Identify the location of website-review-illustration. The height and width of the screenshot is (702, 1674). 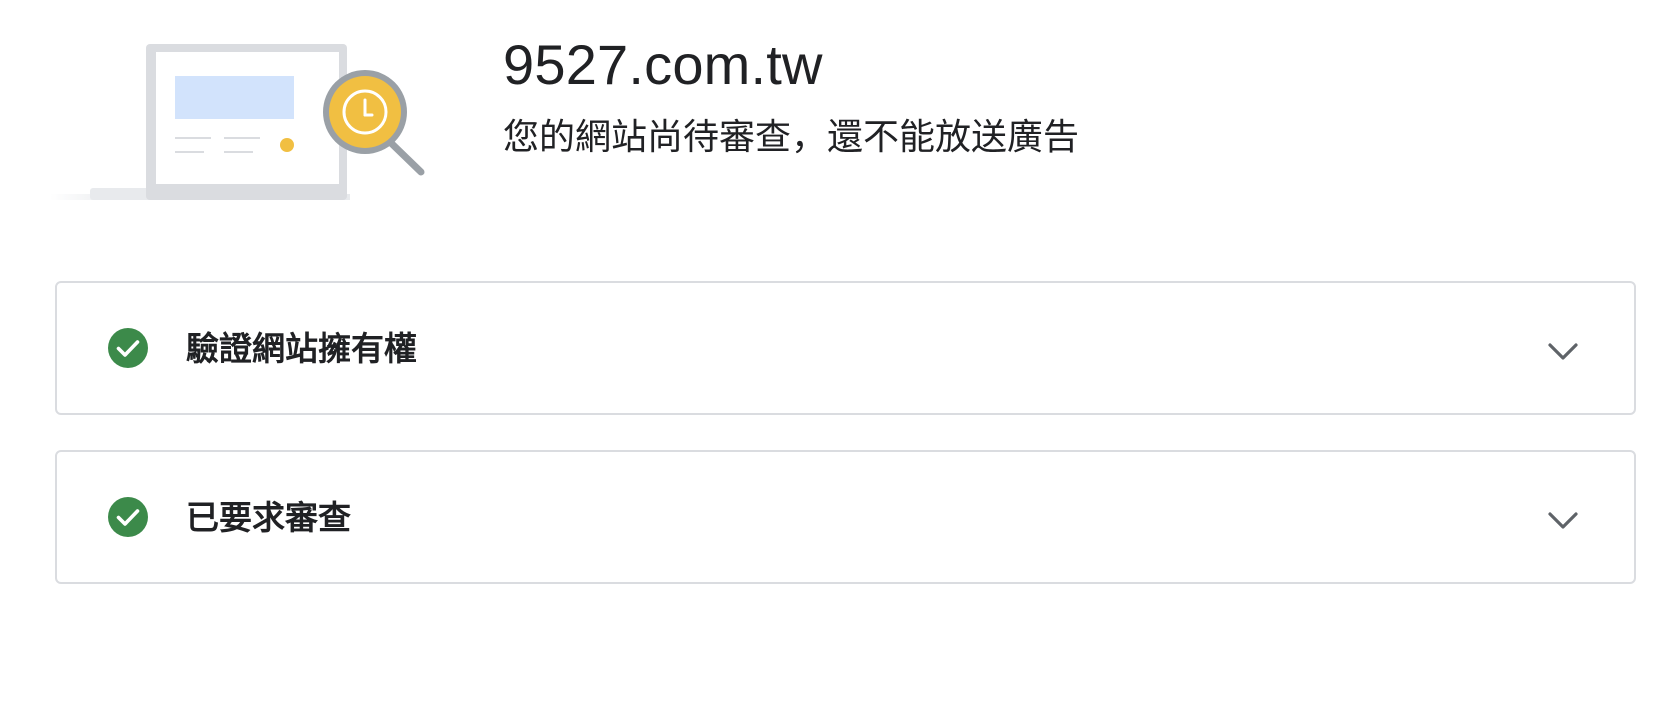
(237, 122).